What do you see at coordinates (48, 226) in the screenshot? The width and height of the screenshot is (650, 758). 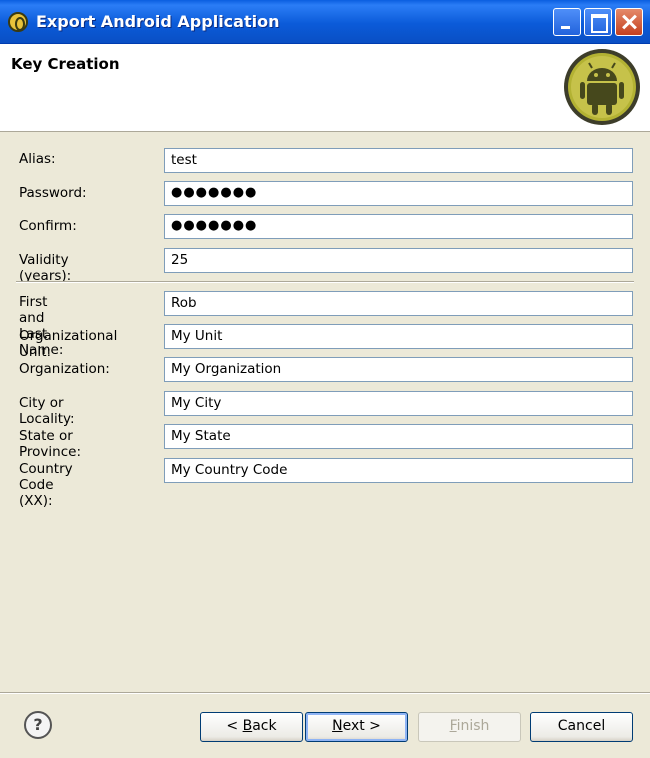 I see `confirm-label: Confirm:` at bounding box center [48, 226].